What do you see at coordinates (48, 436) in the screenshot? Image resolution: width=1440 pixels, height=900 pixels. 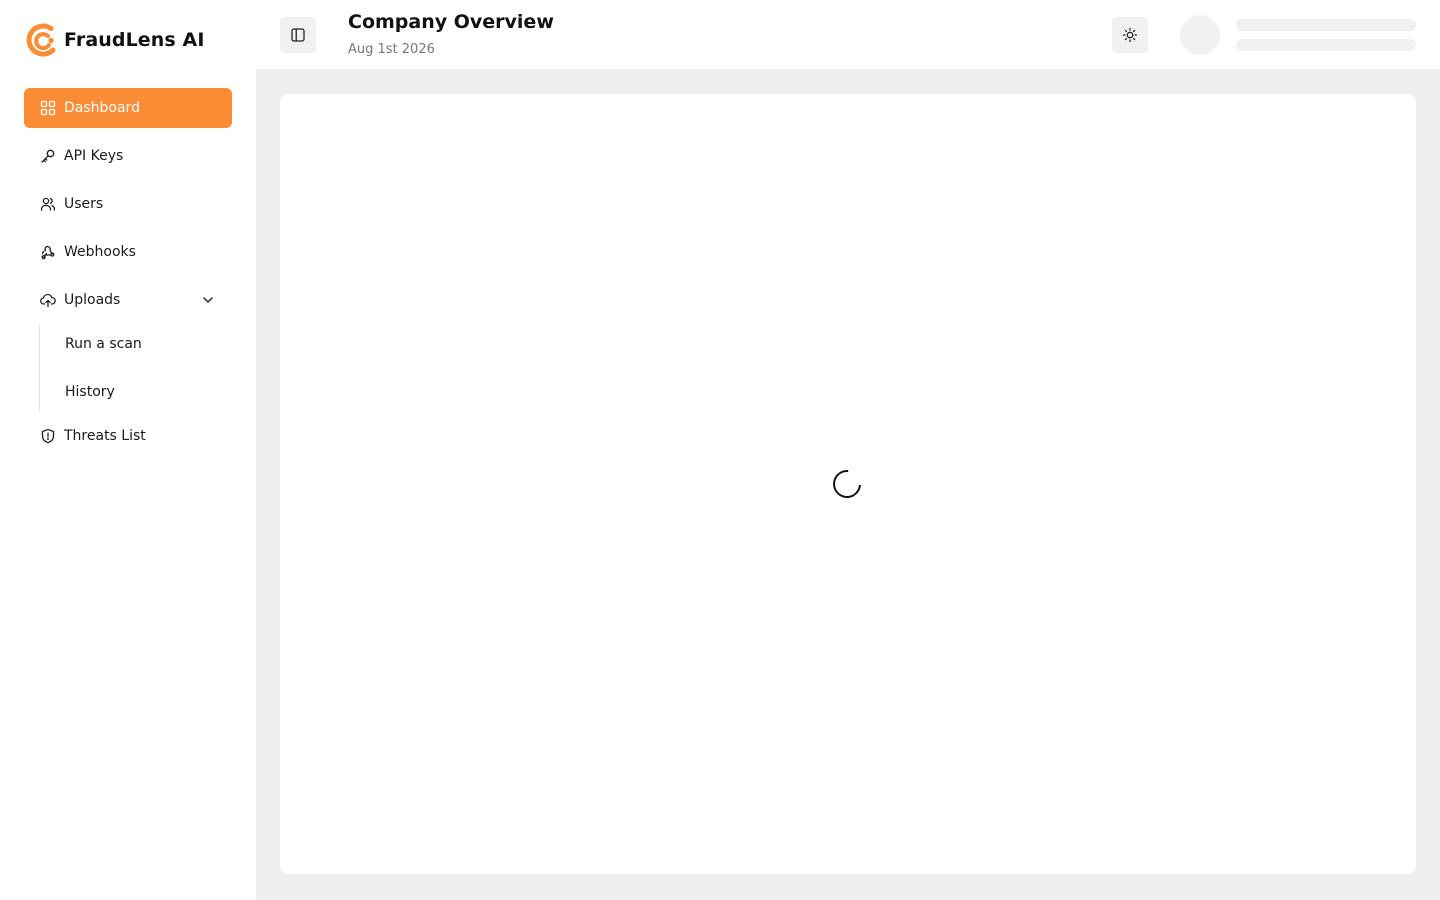 I see `shield-alert-icon` at bounding box center [48, 436].